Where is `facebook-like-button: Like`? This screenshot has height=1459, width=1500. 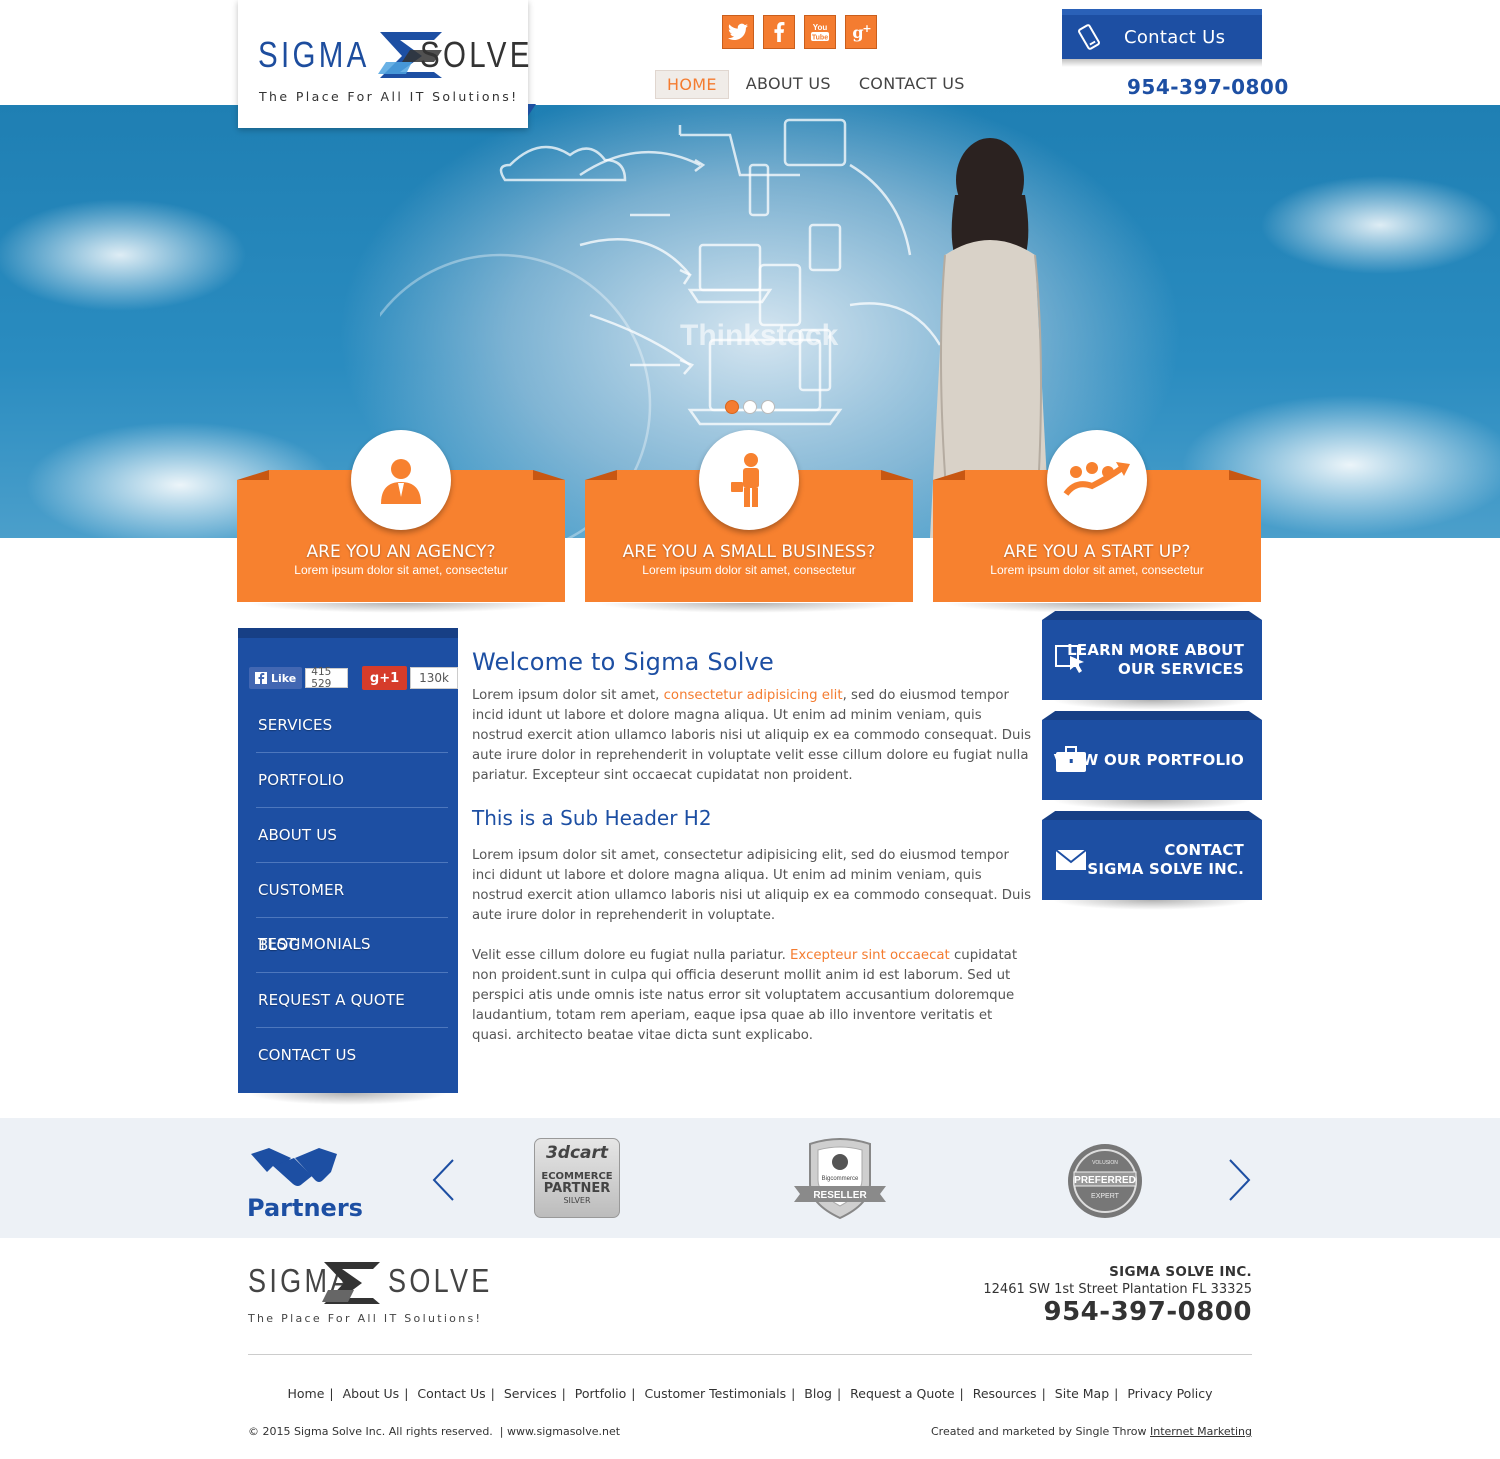 facebook-like-button: Like is located at coordinates (276, 678).